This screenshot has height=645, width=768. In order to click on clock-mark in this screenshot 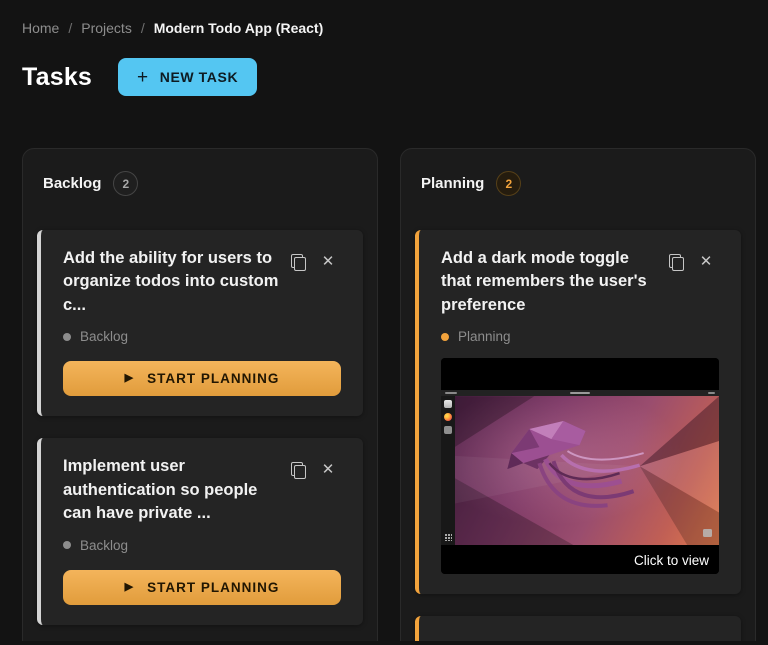, I will do `click(580, 393)`.